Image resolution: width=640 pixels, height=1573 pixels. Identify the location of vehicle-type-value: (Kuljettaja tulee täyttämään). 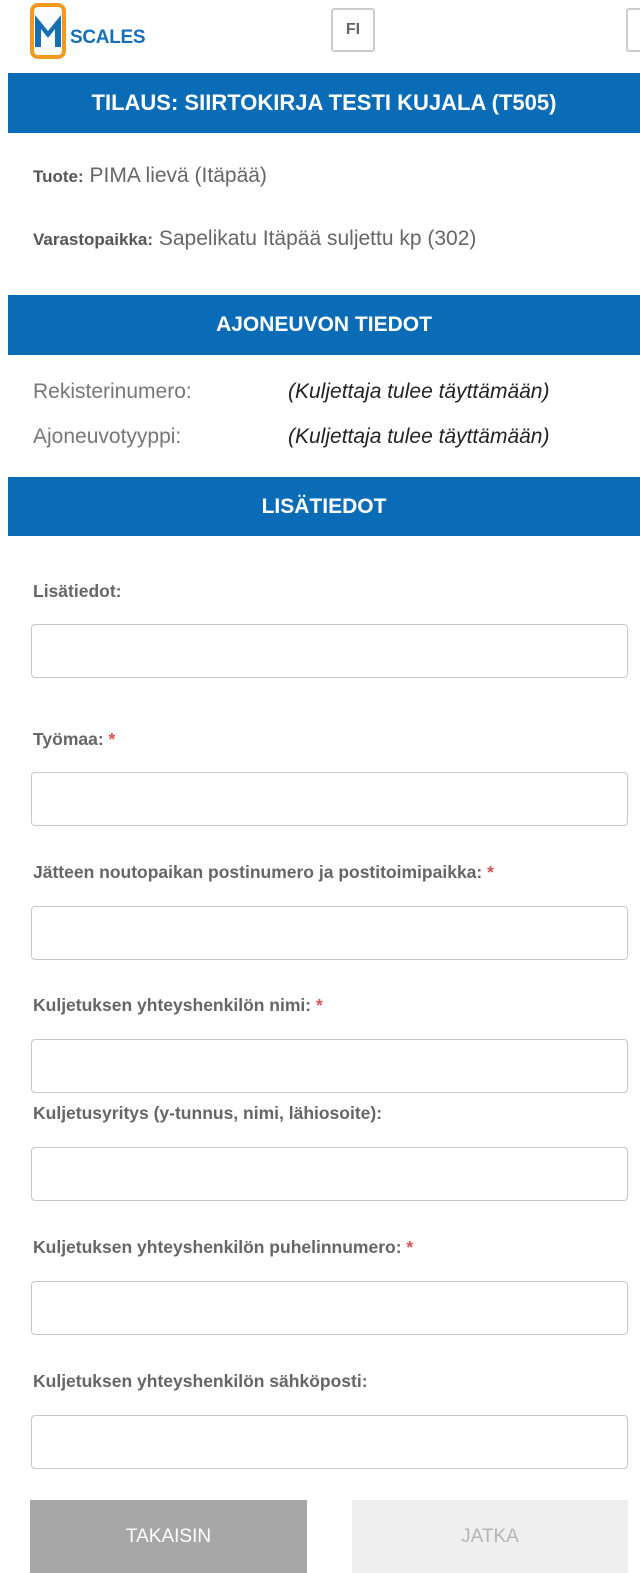
(419, 436).